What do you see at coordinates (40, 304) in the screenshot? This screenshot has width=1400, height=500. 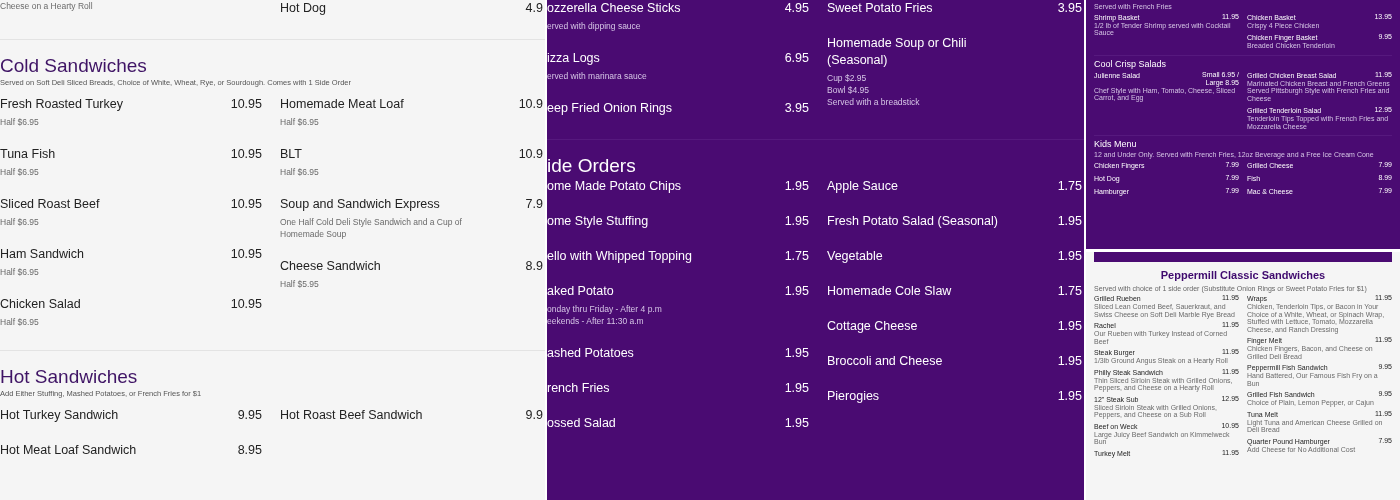 I see `item-name: Chicken Salad` at bounding box center [40, 304].